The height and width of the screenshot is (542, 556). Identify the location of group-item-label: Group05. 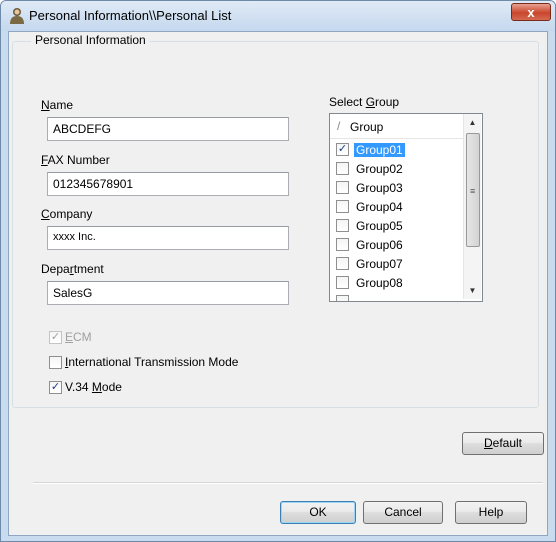
(379, 226).